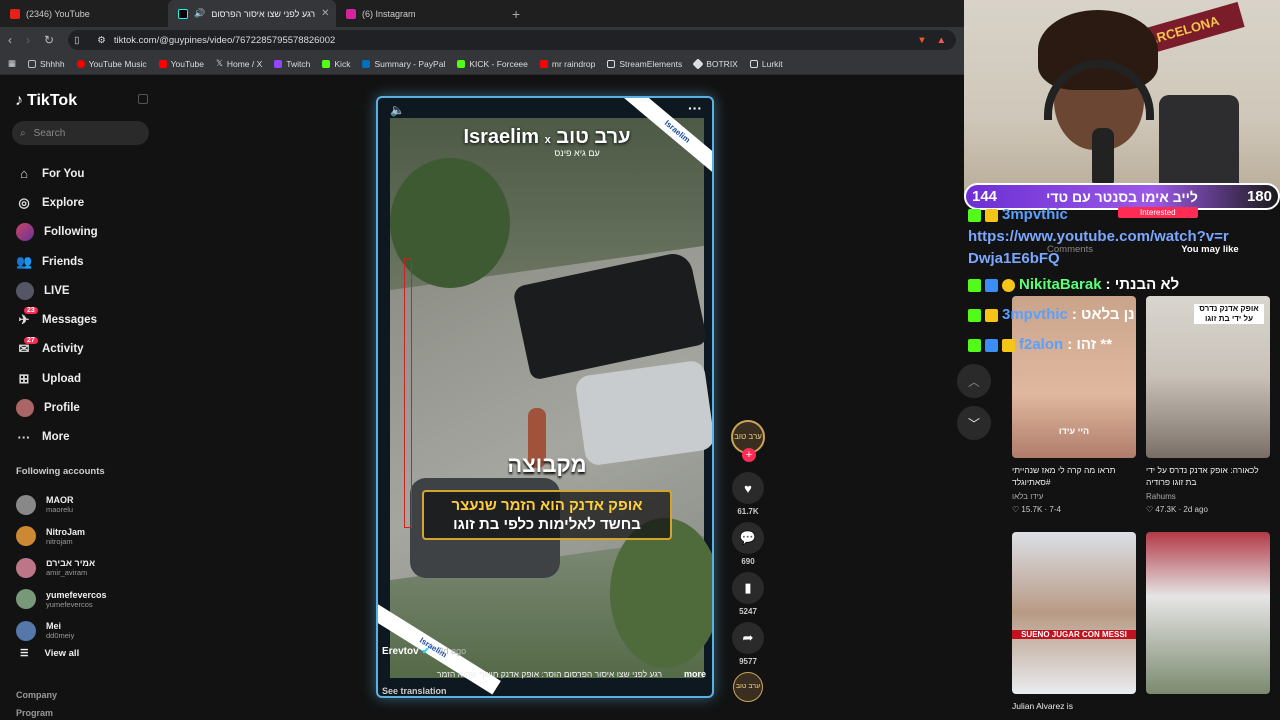 Image resolution: width=1280 pixels, height=720 pixels. Describe the element at coordinates (424, 651) in the screenshot. I see `video-author: Erevtov ✔ 2d ago` at that location.